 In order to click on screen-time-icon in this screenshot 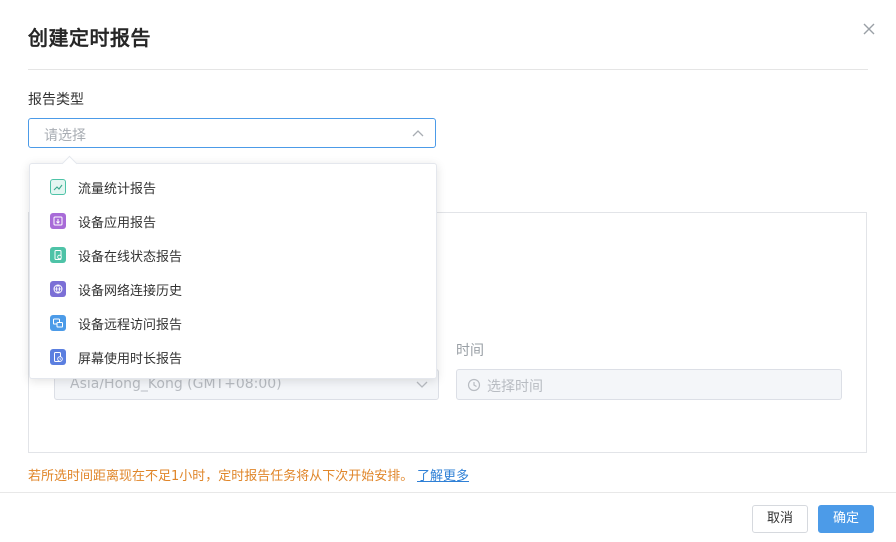, I will do `click(58, 357)`.